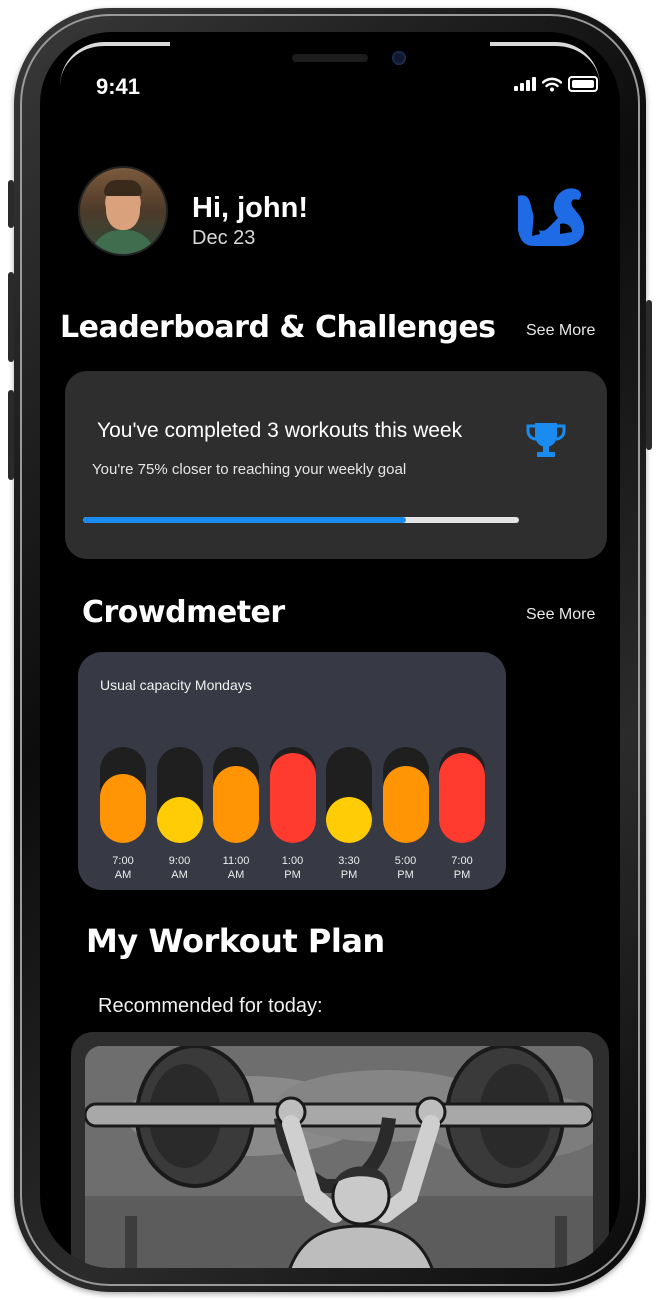 The width and height of the screenshot is (660, 1300). What do you see at coordinates (399, 58) in the screenshot?
I see `front-camera` at bounding box center [399, 58].